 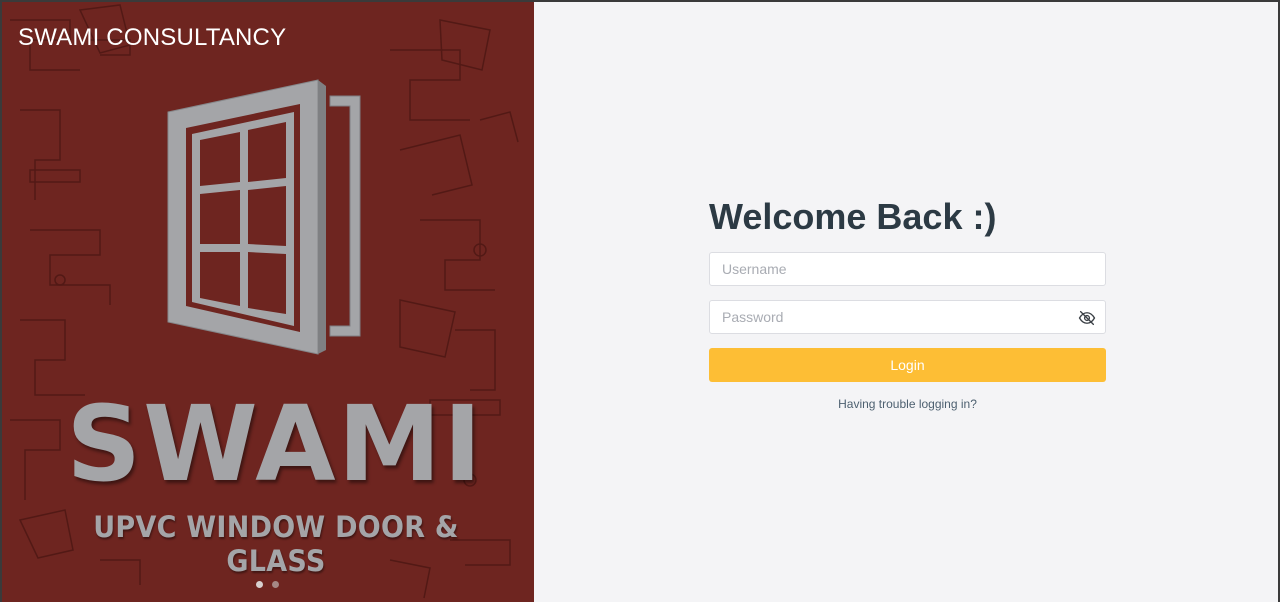 What do you see at coordinates (275, 444) in the screenshot?
I see `logo-wordmark: SWAMI` at bounding box center [275, 444].